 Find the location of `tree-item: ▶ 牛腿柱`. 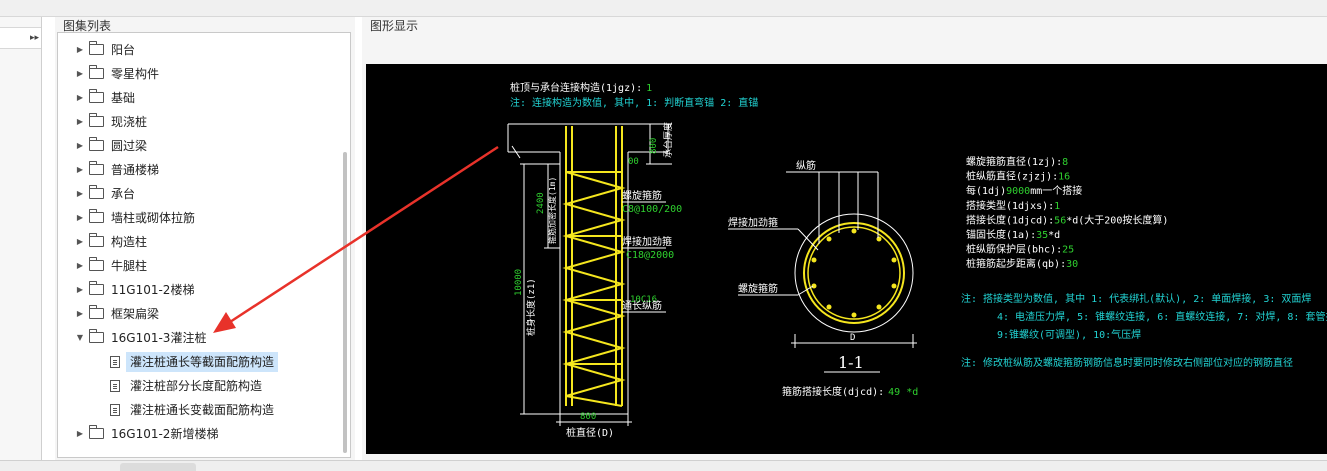

tree-item: ▶ 牛腿柱 is located at coordinates (198, 266).